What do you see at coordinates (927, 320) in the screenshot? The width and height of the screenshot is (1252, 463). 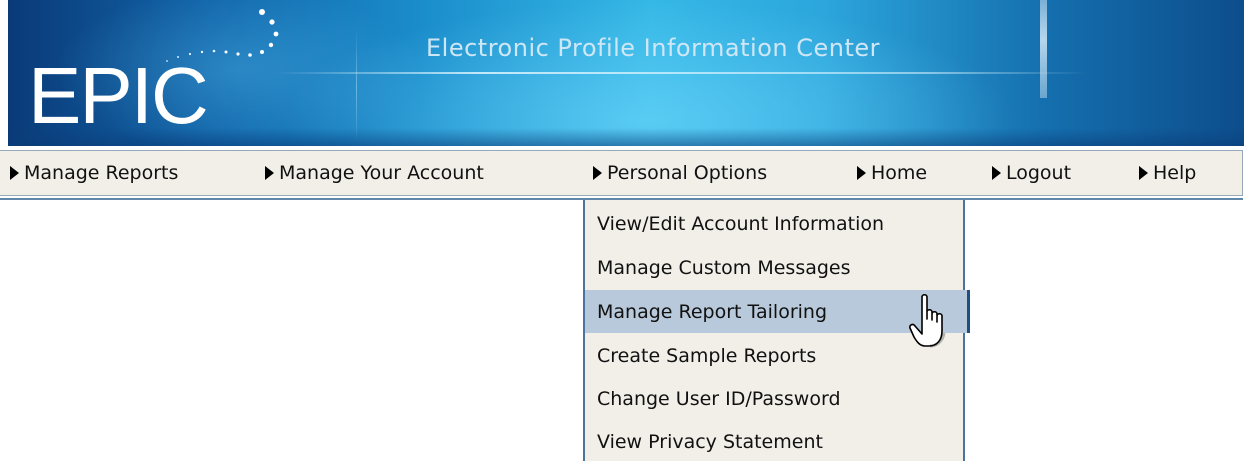 I see `hand-pointer-icon` at bounding box center [927, 320].